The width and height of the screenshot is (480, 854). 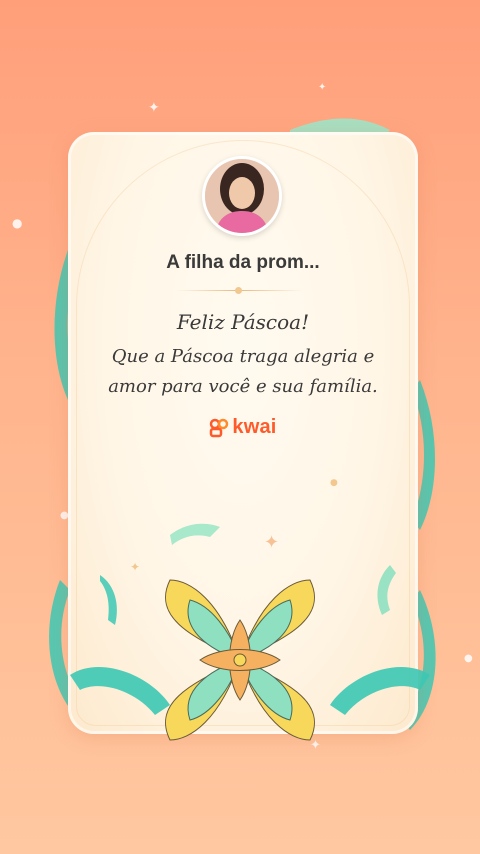 I want to click on kwai-branding: kwai, so click(x=243, y=427).